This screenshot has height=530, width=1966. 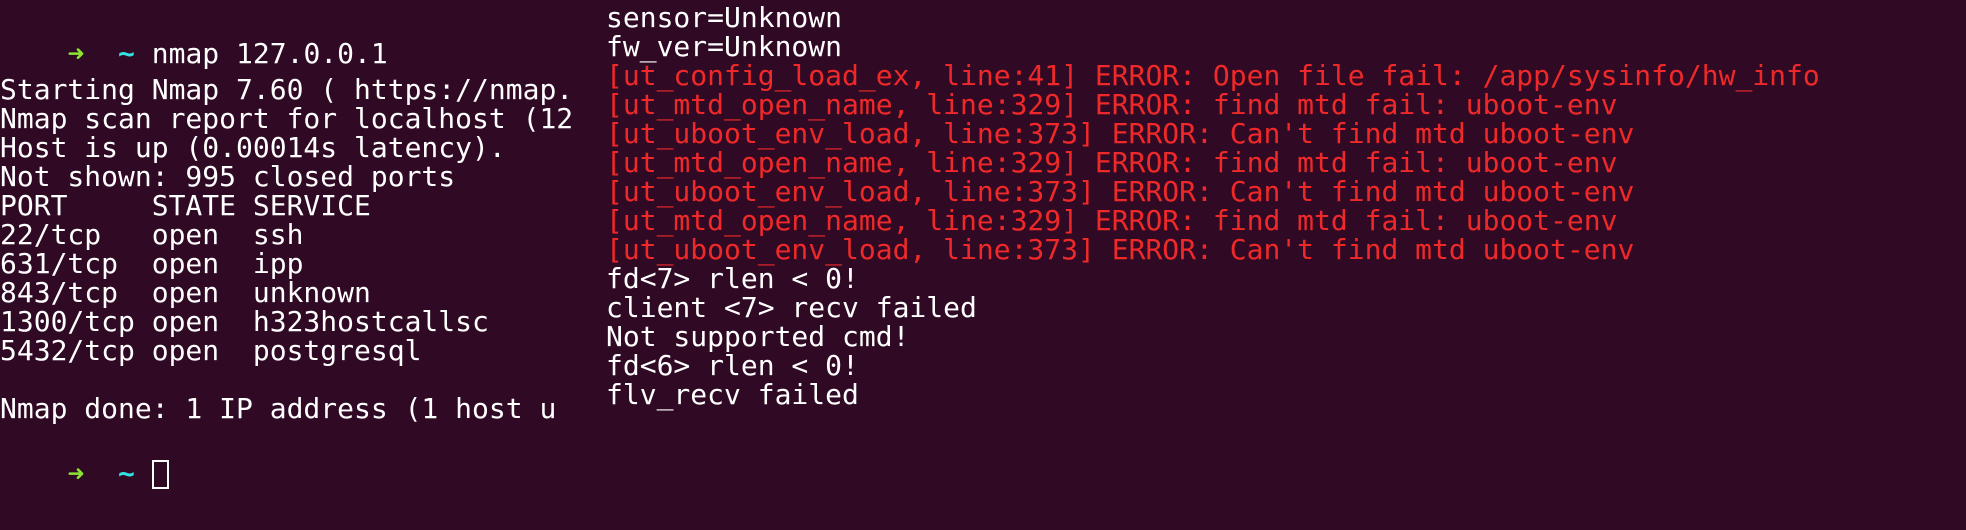 I want to click on terminal-cursor, so click(x=160, y=474).